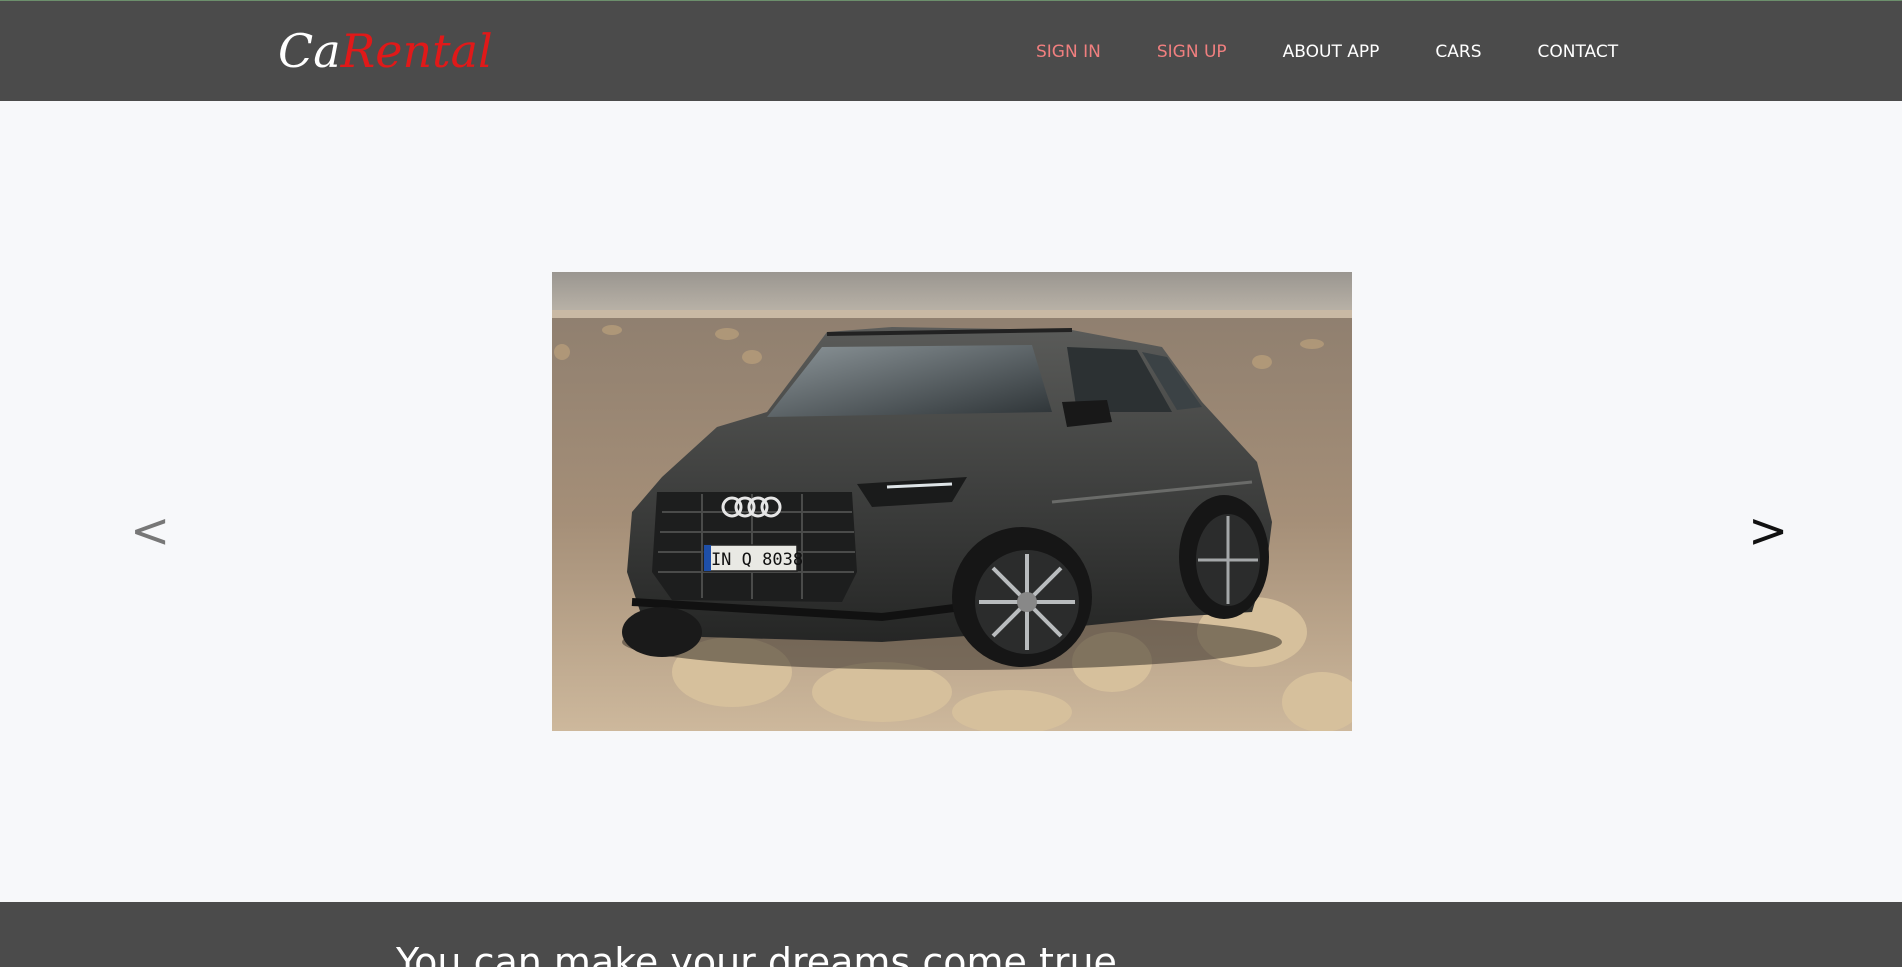 The height and width of the screenshot is (967, 1902). Describe the element at coordinates (951, 934) in the screenshot. I see `hero-footer-band: You can make your dreams come true` at that location.